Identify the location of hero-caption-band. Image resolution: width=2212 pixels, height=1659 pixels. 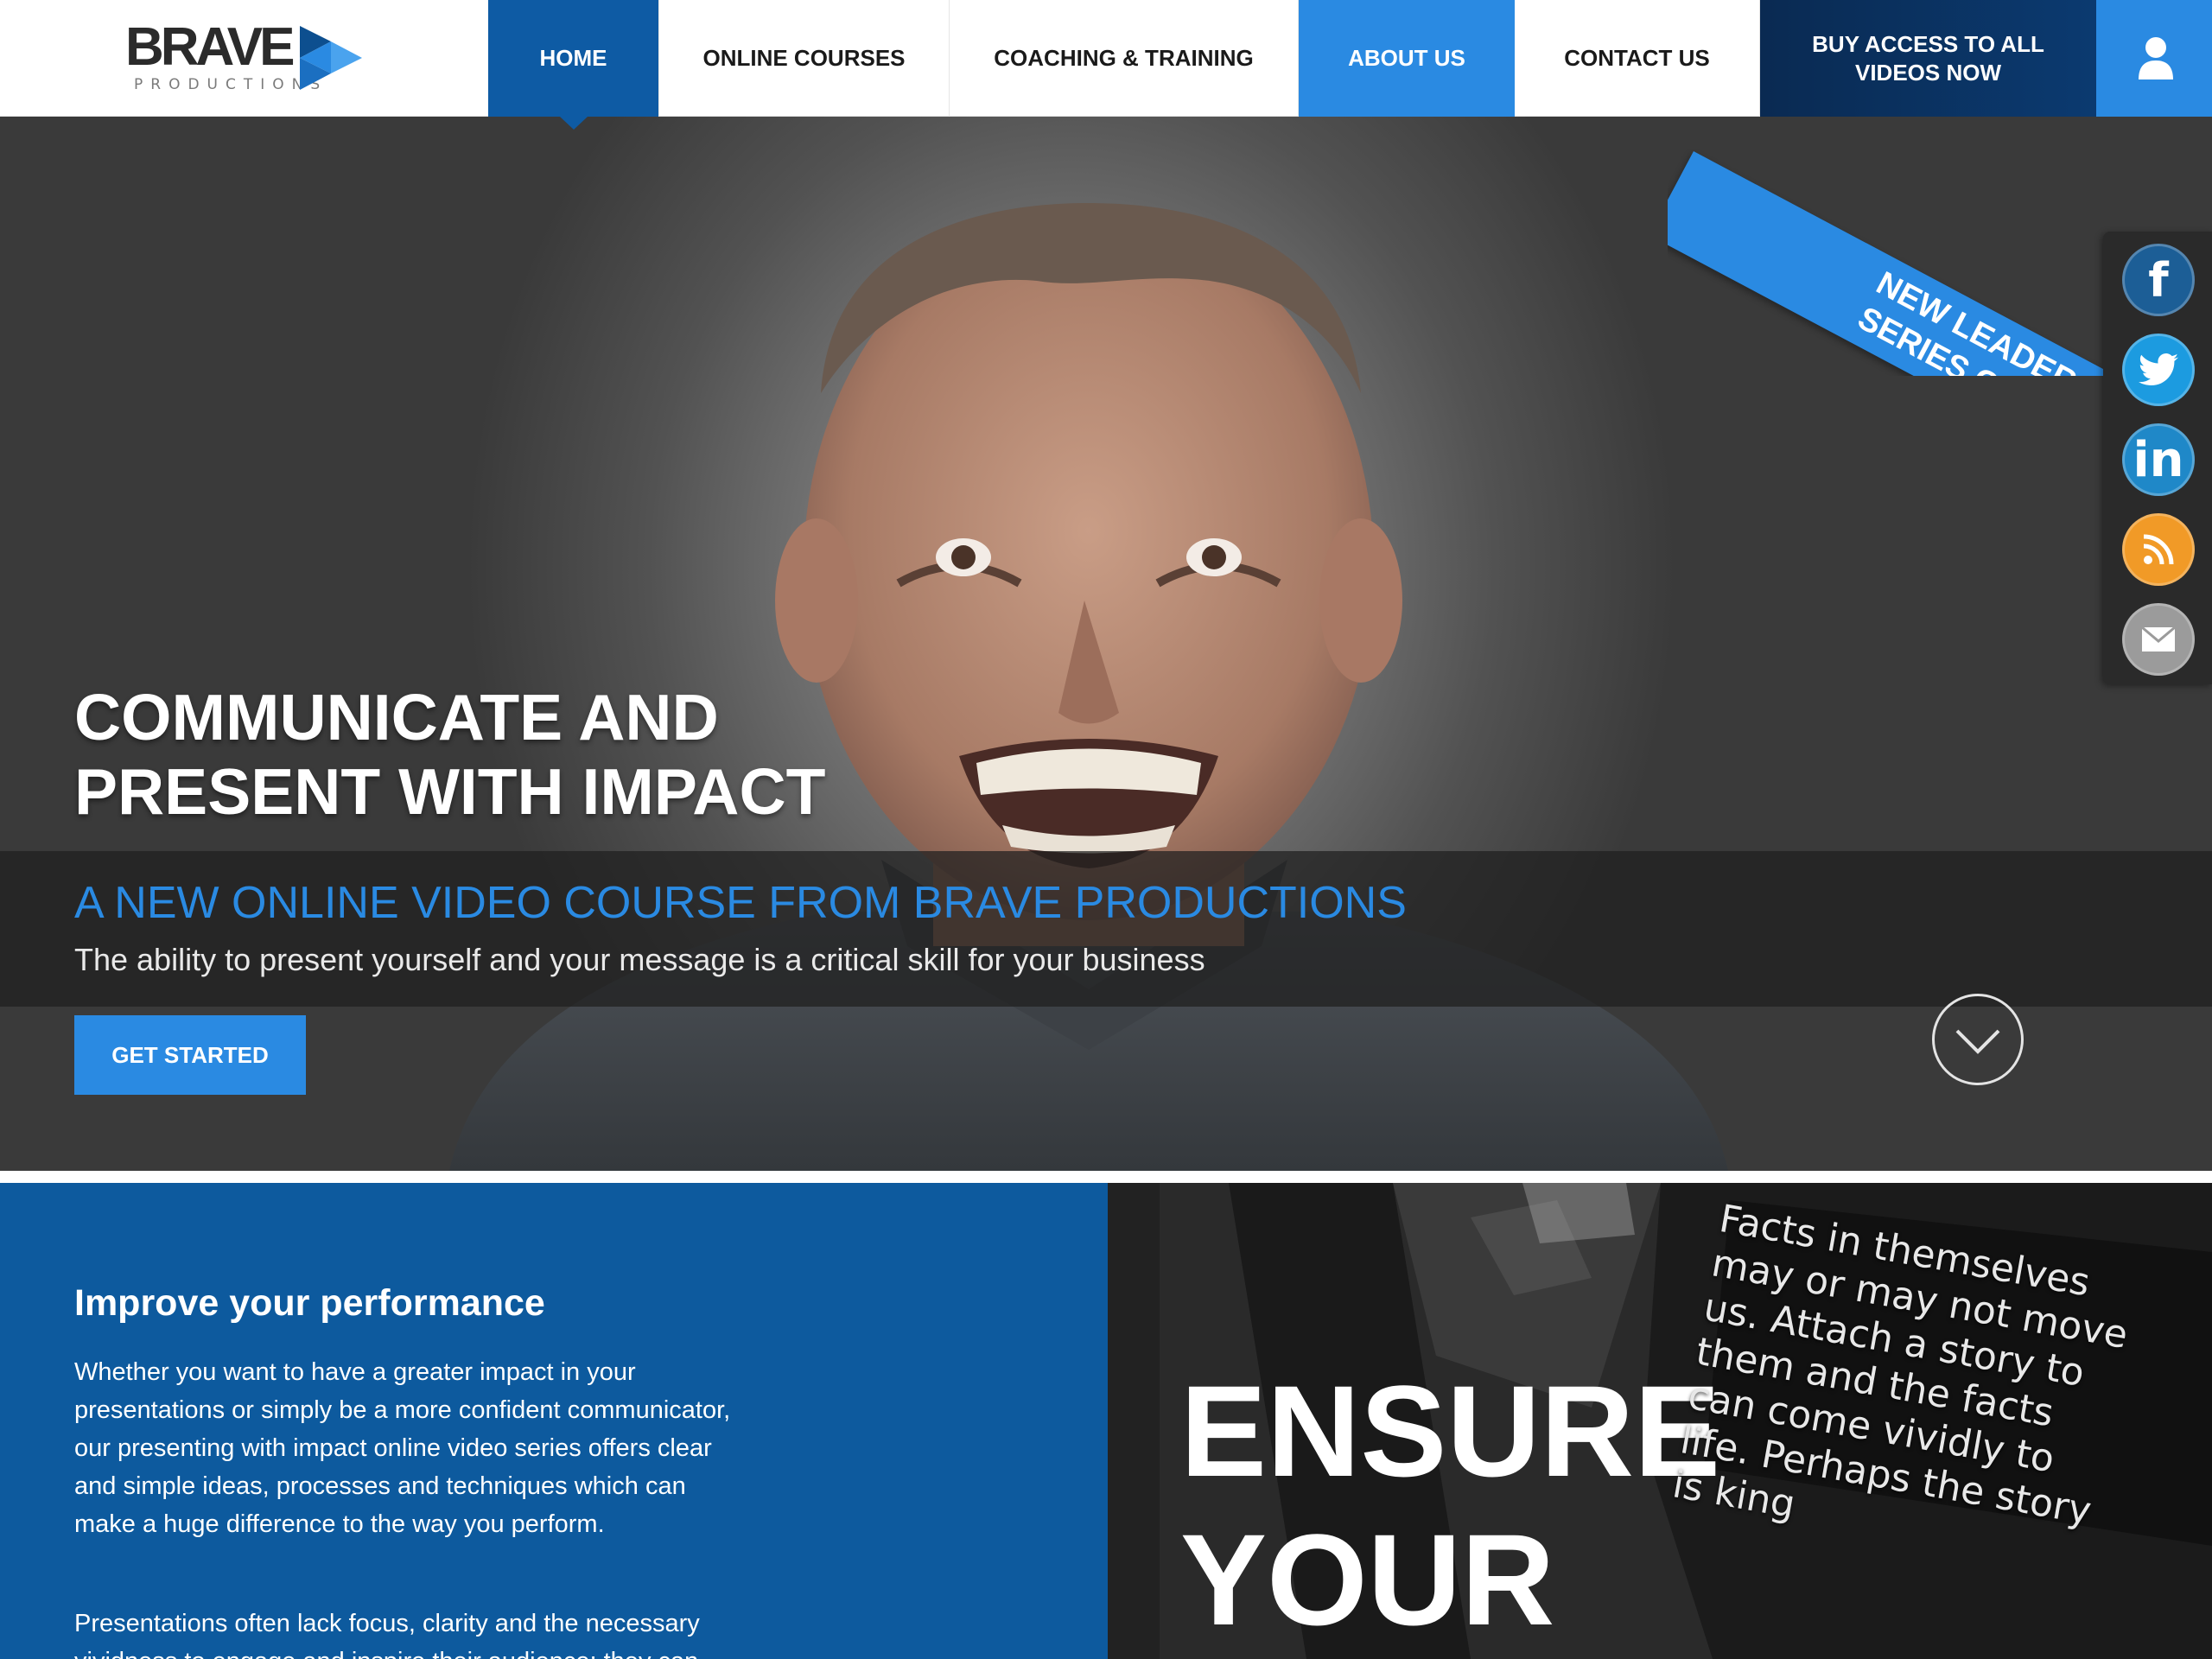
(1106, 929).